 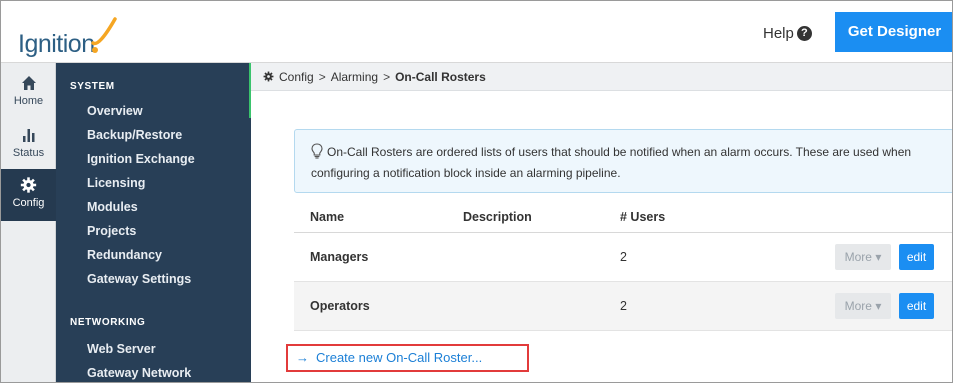 I want to click on column-header-name: Name, so click(x=327, y=217).